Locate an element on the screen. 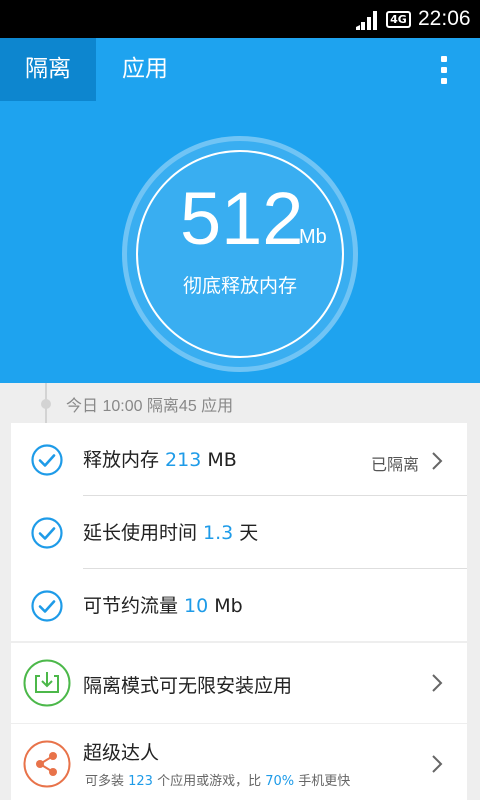 This screenshot has width=480, height=800. isolated-status: 已隔离 is located at coordinates (395, 464).